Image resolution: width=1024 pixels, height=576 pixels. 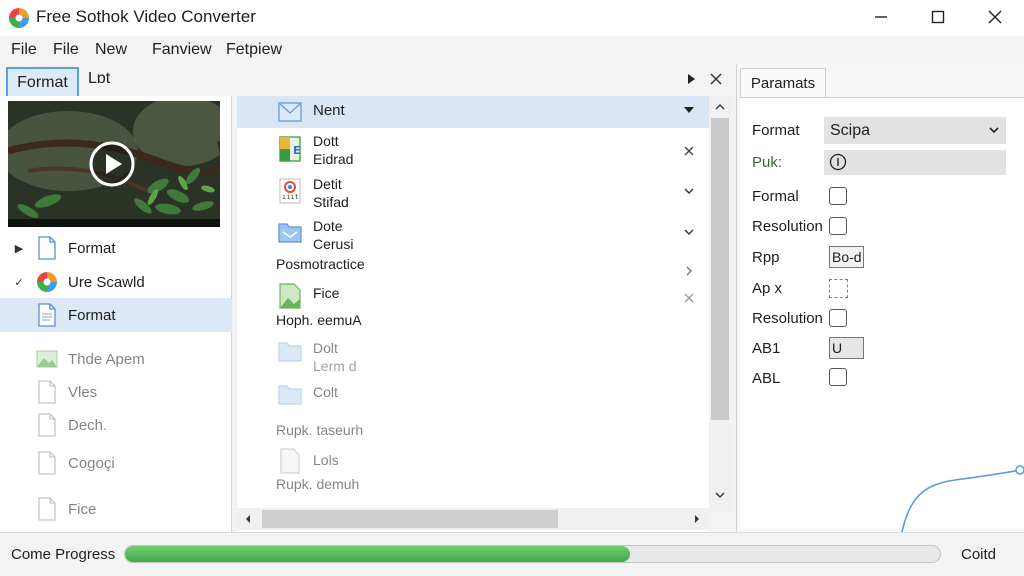 What do you see at coordinates (290, 149) in the screenshot?
I see `excel-file-icon: E` at bounding box center [290, 149].